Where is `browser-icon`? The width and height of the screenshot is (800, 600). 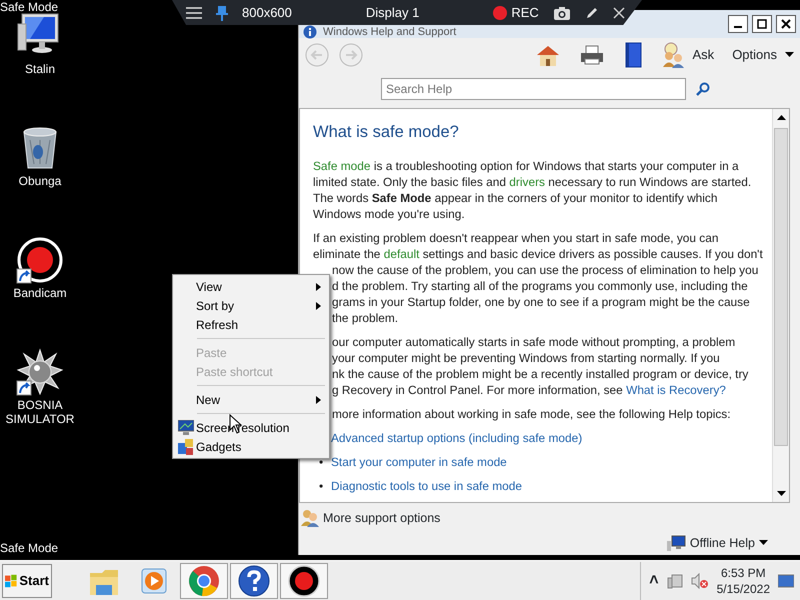 browser-icon is located at coordinates (204, 580).